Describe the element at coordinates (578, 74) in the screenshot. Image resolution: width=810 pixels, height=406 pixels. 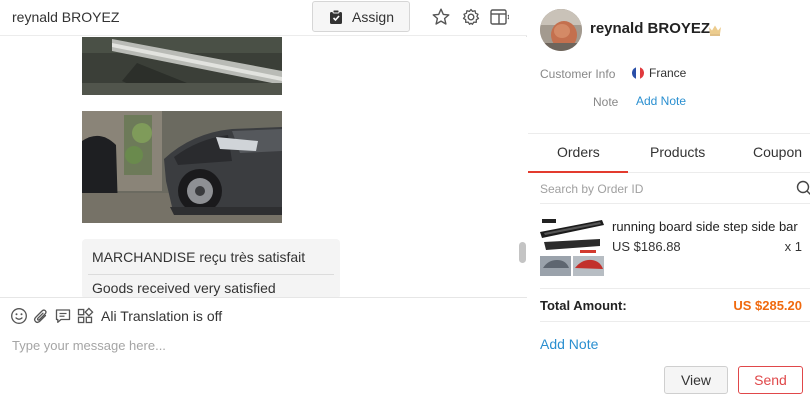
I see `customer-info-label: Customer Info` at that location.